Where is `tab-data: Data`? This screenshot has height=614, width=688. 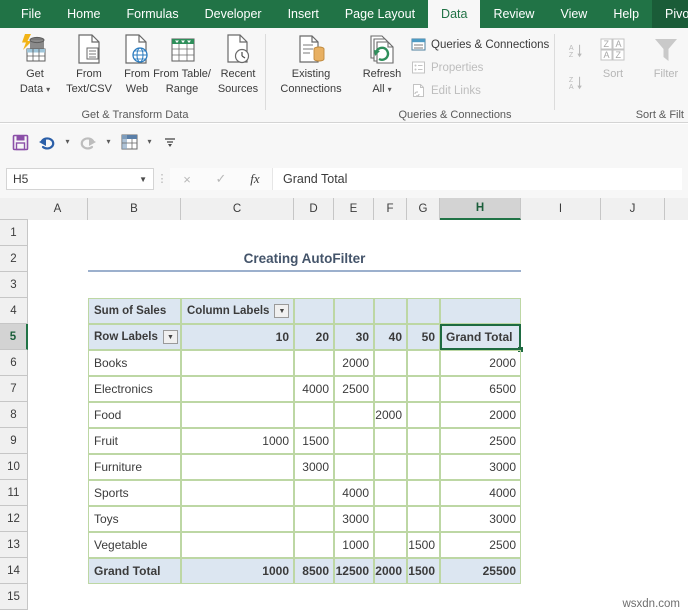
tab-data: Data is located at coordinates (454, 14).